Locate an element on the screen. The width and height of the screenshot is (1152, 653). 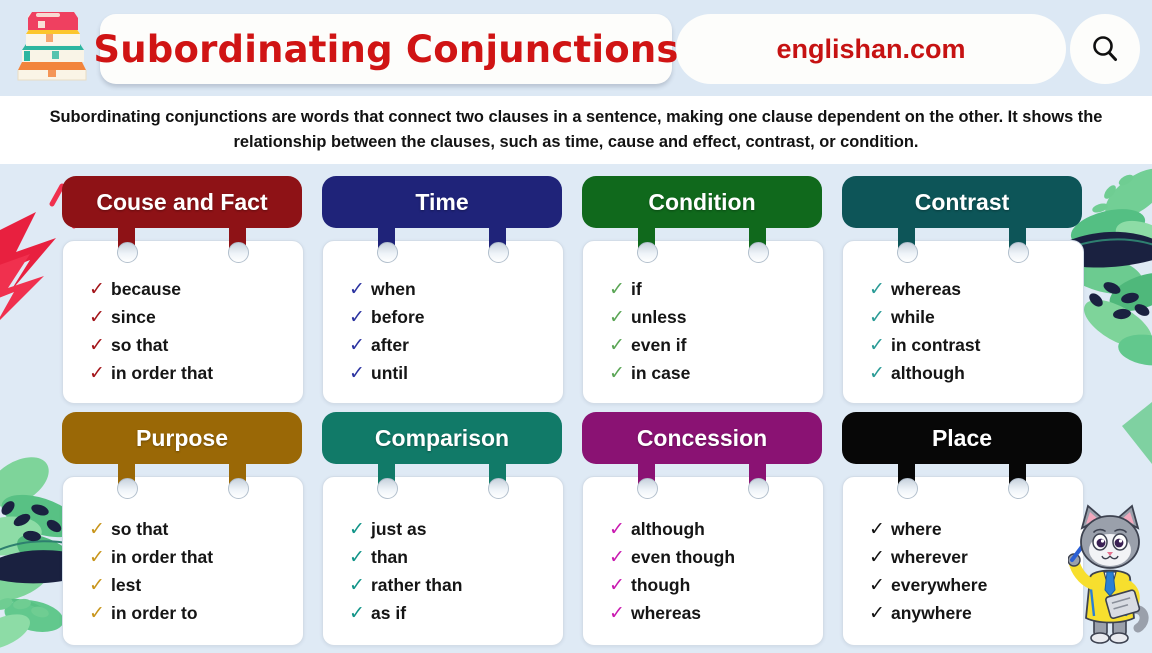
card-header: Time is located at coordinates (442, 202).